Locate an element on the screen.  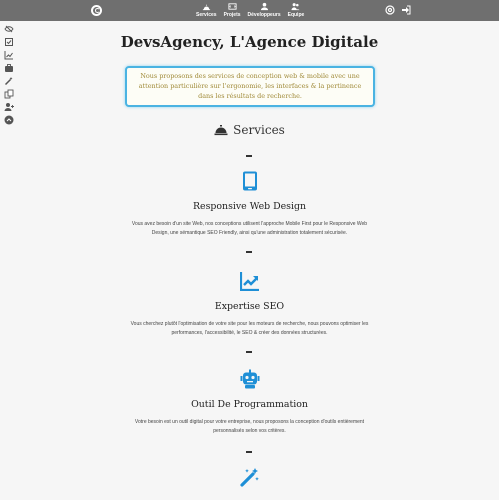
sign-in-icon is located at coordinates (406, 10).